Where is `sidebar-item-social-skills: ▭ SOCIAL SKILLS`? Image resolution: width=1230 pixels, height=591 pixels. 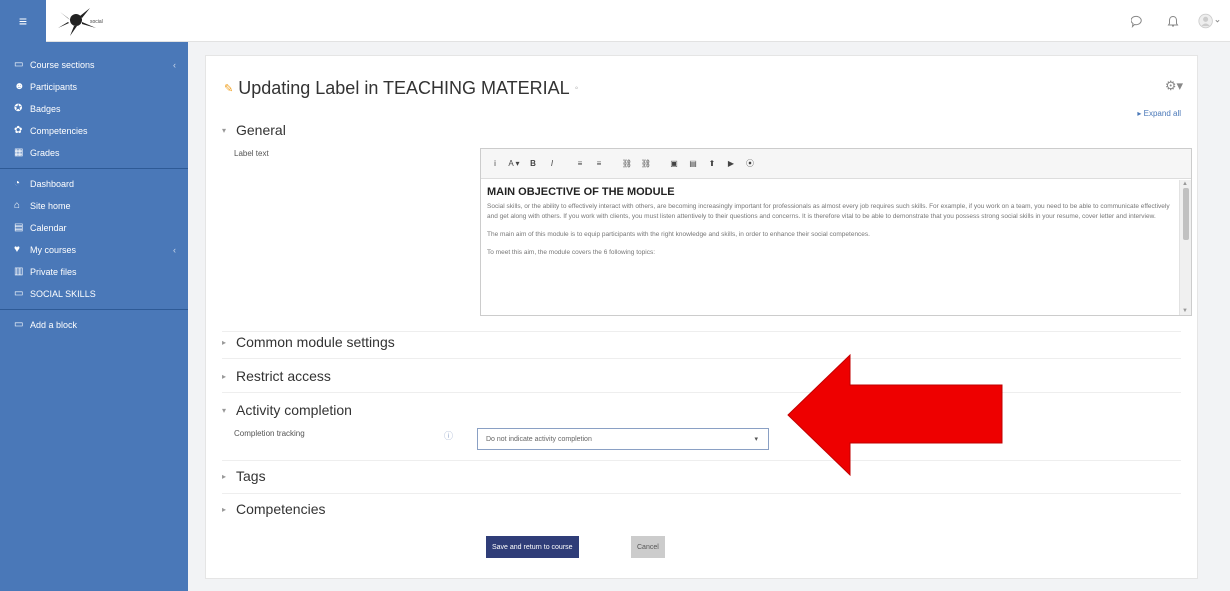
sidebar-item-social-skills: ▭ SOCIAL SKILLS is located at coordinates (94, 294).